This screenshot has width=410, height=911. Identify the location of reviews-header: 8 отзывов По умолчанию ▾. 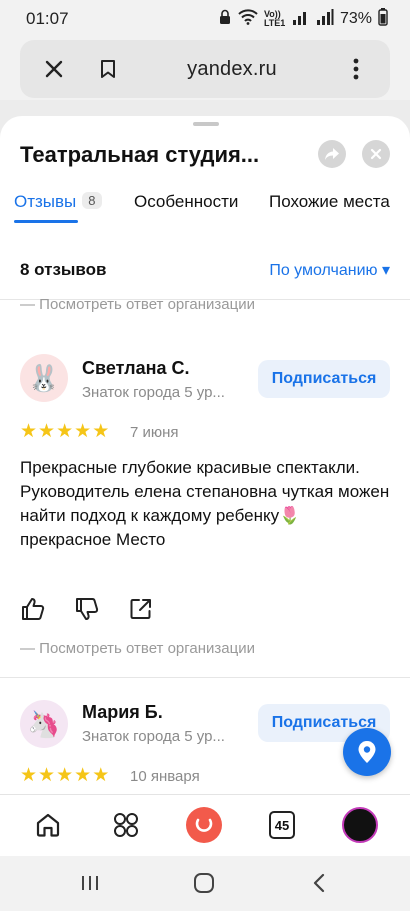
(205, 270).